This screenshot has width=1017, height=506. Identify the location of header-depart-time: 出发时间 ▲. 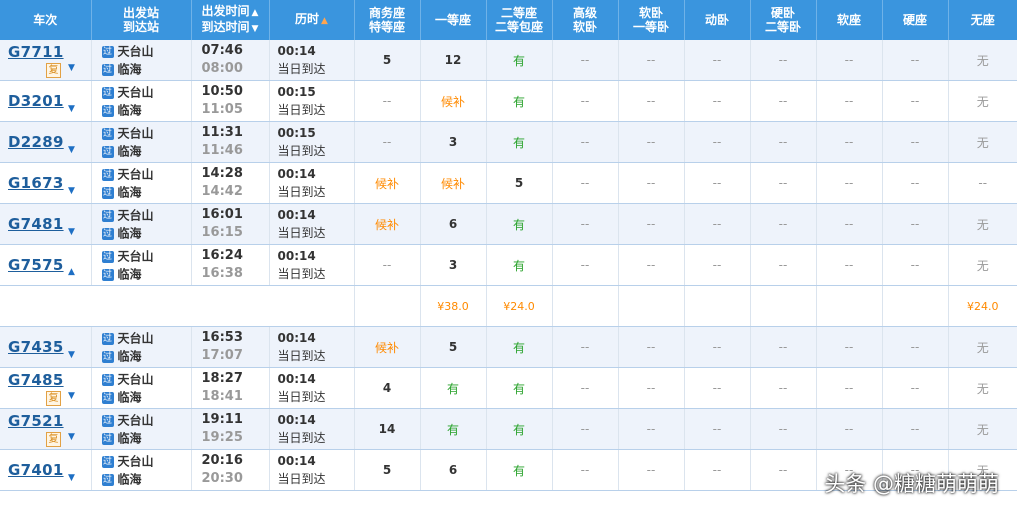
(230, 12).